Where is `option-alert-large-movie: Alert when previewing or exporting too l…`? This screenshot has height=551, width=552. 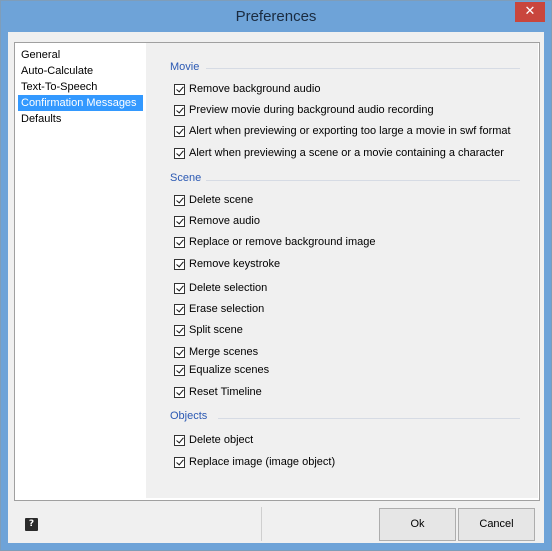 option-alert-large-movie: Alert when previewing or exporting too l… is located at coordinates (342, 131).